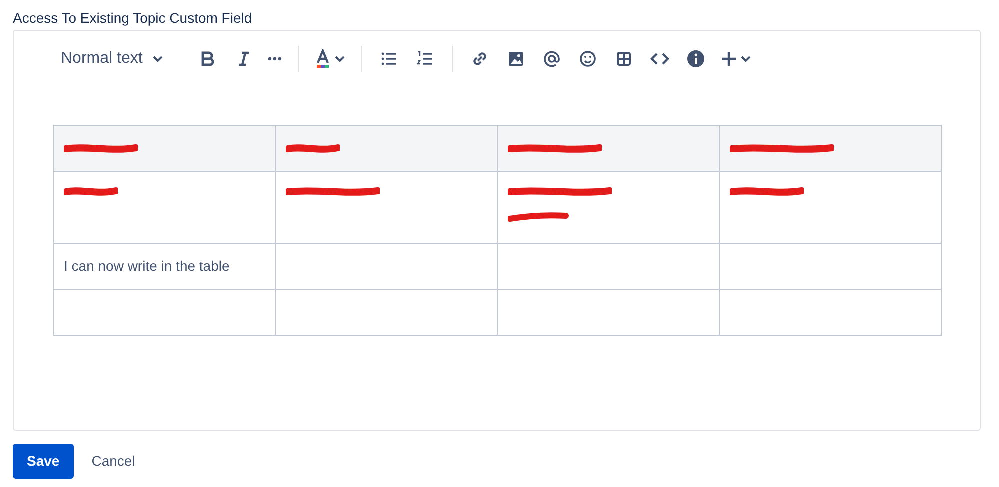 This screenshot has width=999, height=487. I want to click on text-color-icon, so click(322, 59).